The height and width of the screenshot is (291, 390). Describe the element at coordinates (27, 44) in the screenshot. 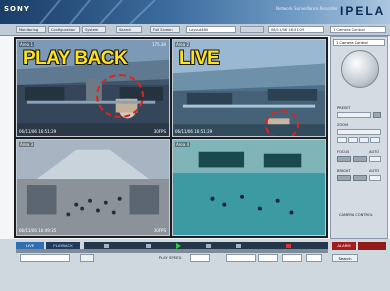

I see `camera-1-area-label: Area 1` at that location.